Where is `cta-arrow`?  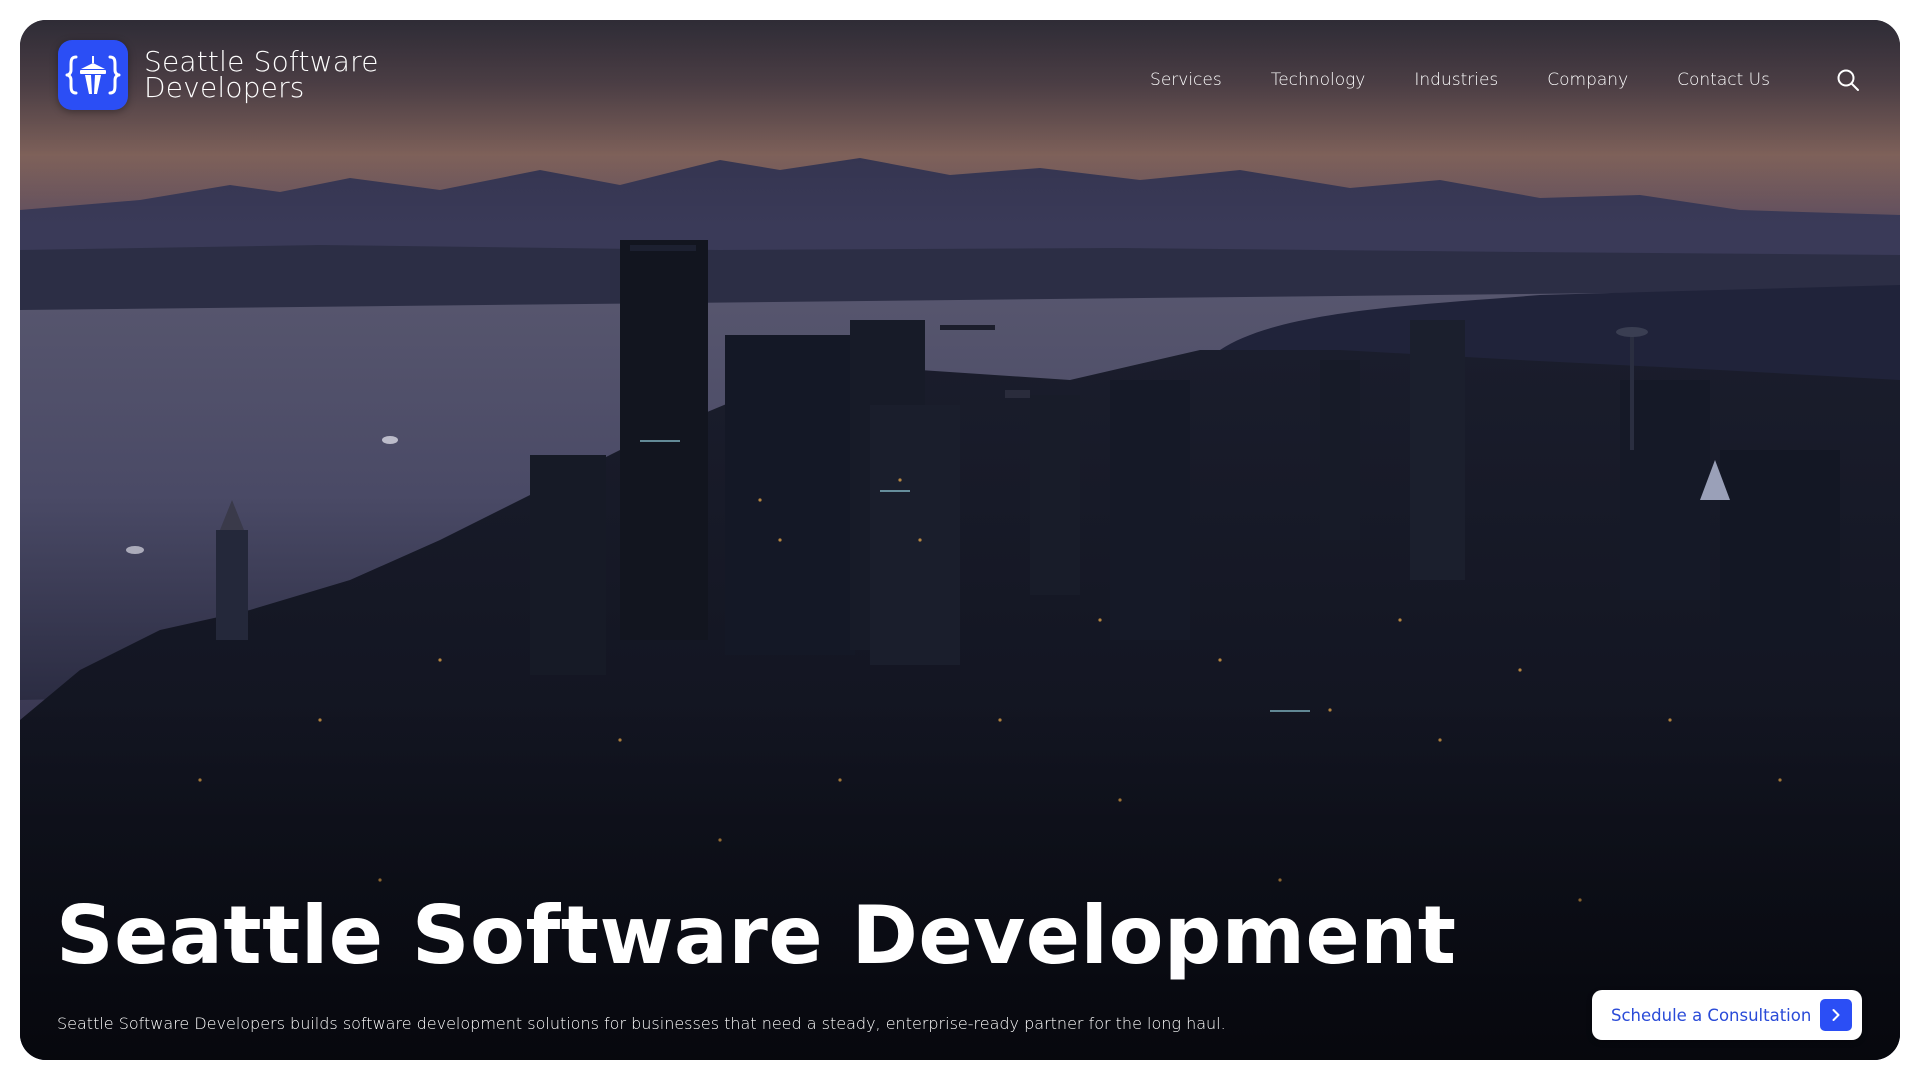
cta-arrow is located at coordinates (1836, 1015).